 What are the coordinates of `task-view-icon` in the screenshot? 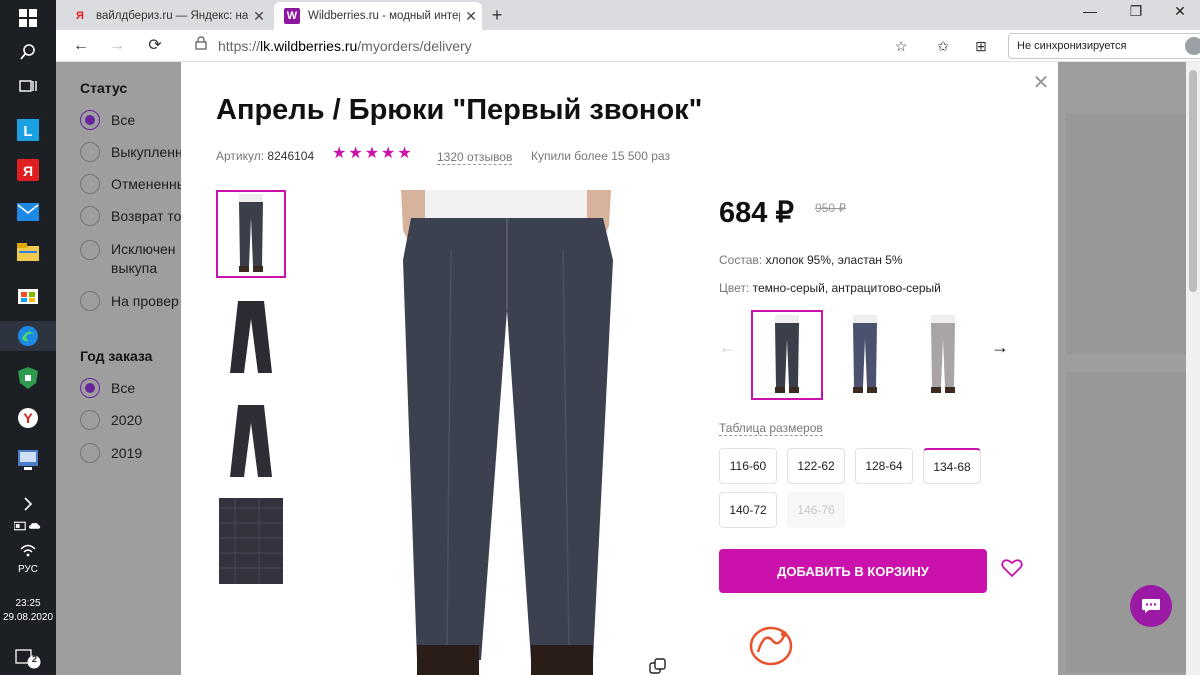 It's located at (28, 86).